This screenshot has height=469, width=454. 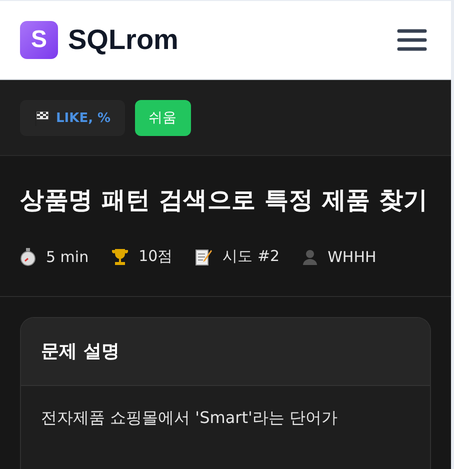 I want to click on meta-text: 10점, so click(x=155, y=256).